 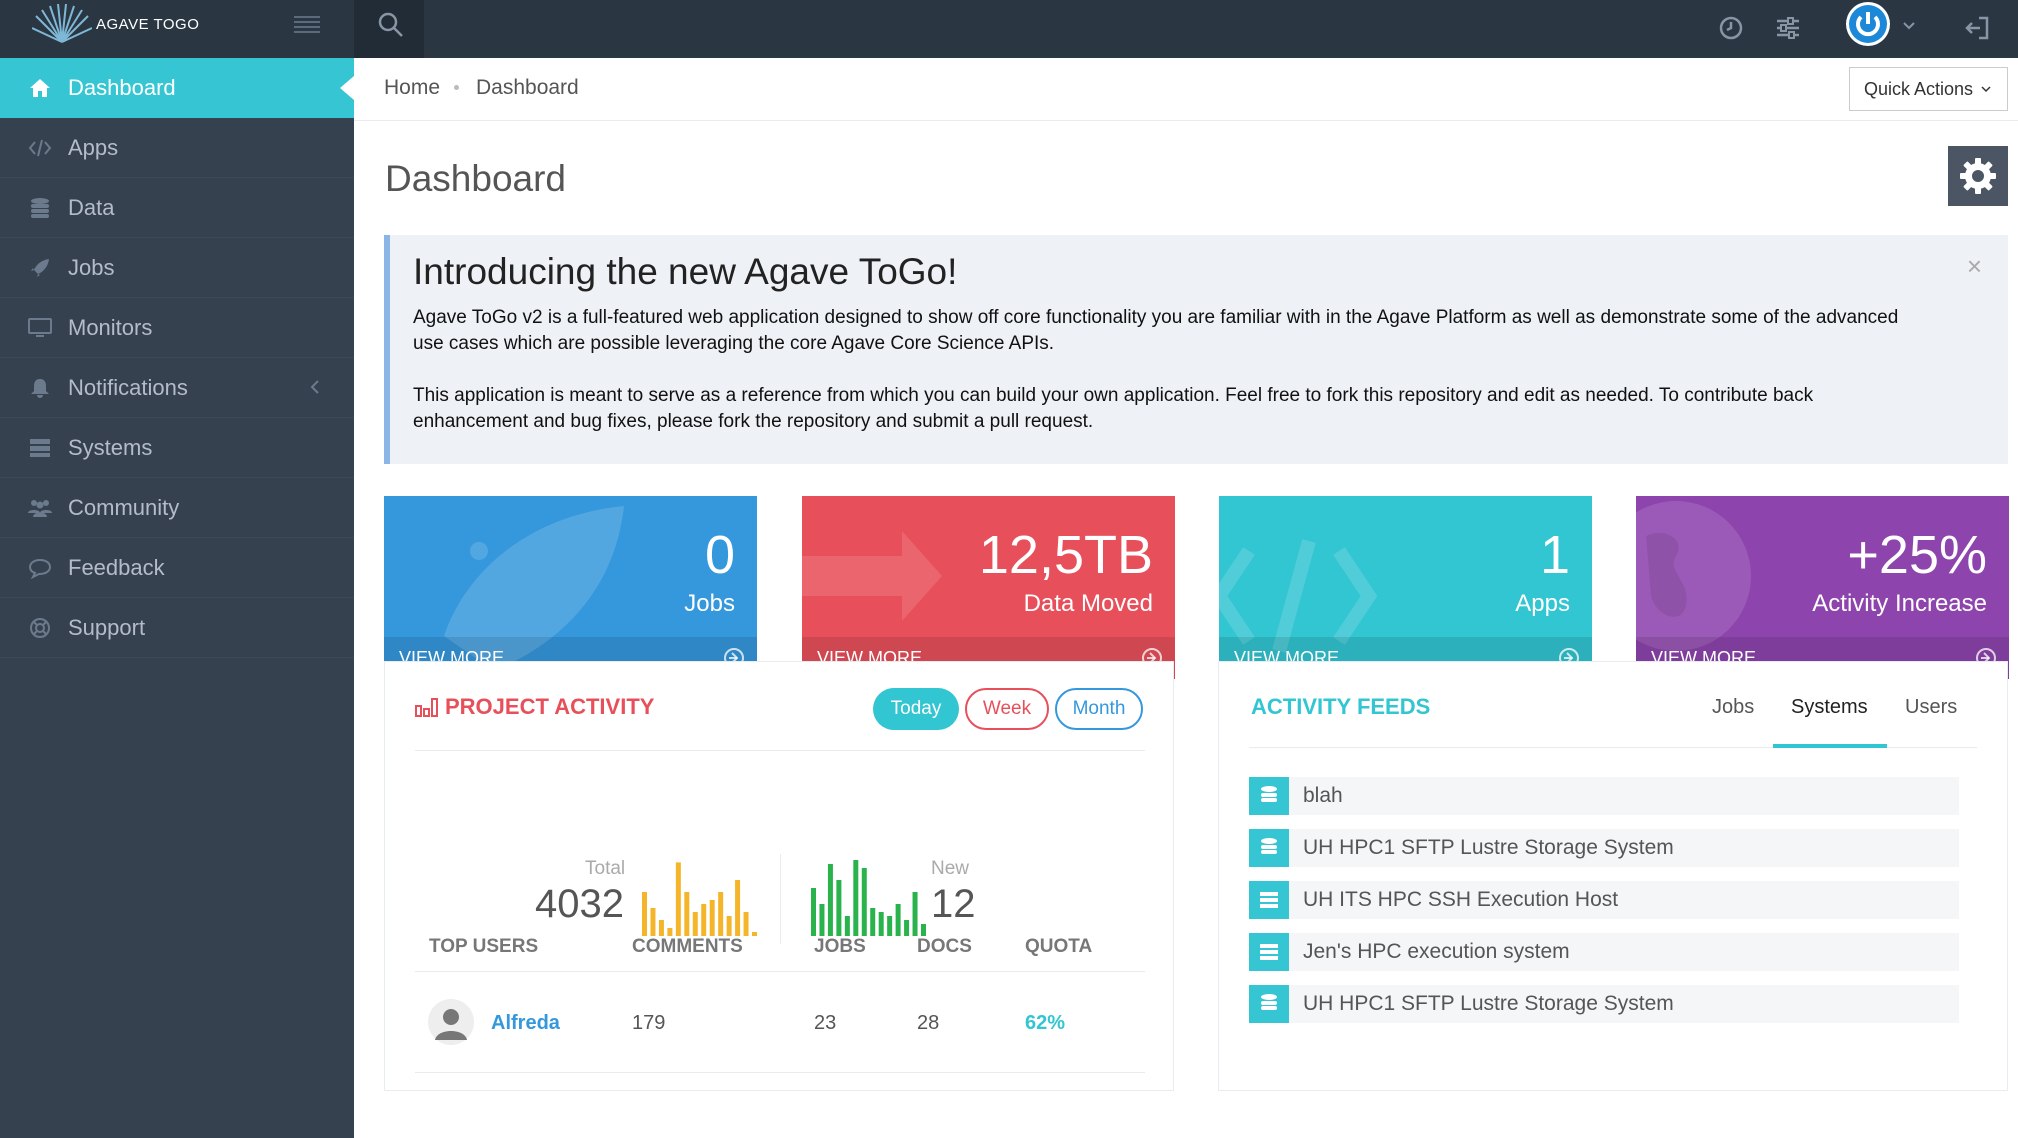 I want to click on stat-tile-data-moved: 12,5TB Data Moved VIEW MORE, so click(x=988, y=587).